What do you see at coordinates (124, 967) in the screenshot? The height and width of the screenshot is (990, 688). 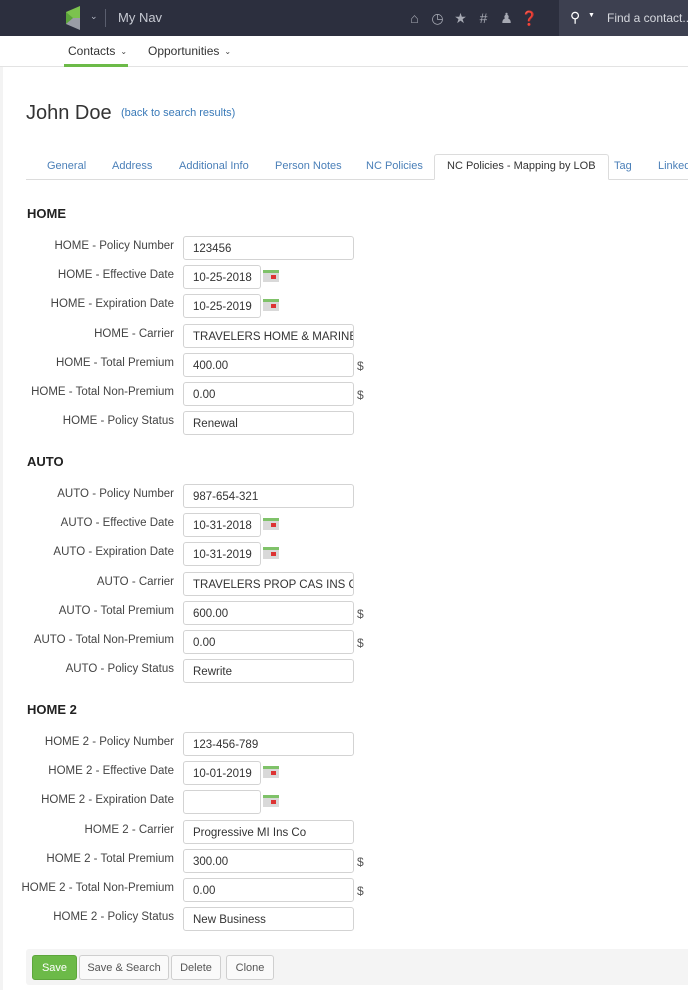 I see `save-and-search-button: Save & Search` at bounding box center [124, 967].